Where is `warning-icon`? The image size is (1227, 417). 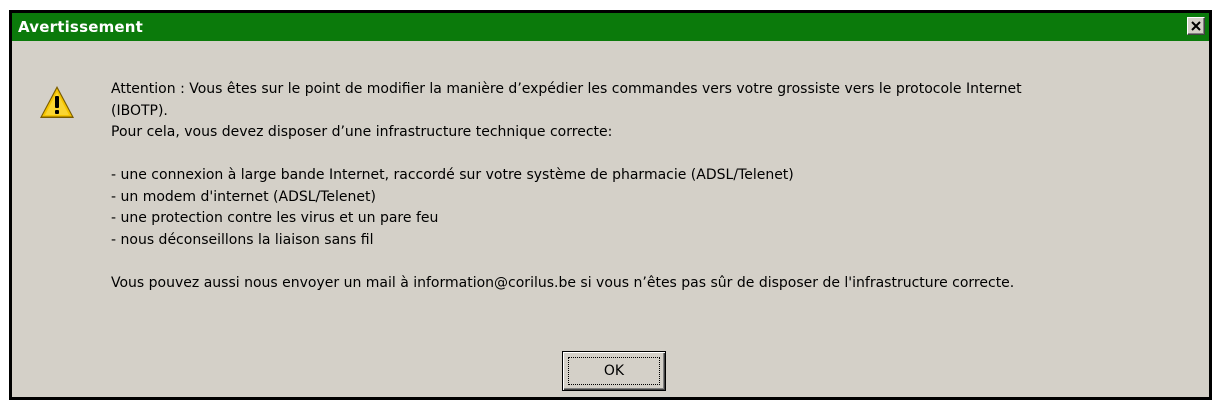 warning-icon is located at coordinates (57, 102).